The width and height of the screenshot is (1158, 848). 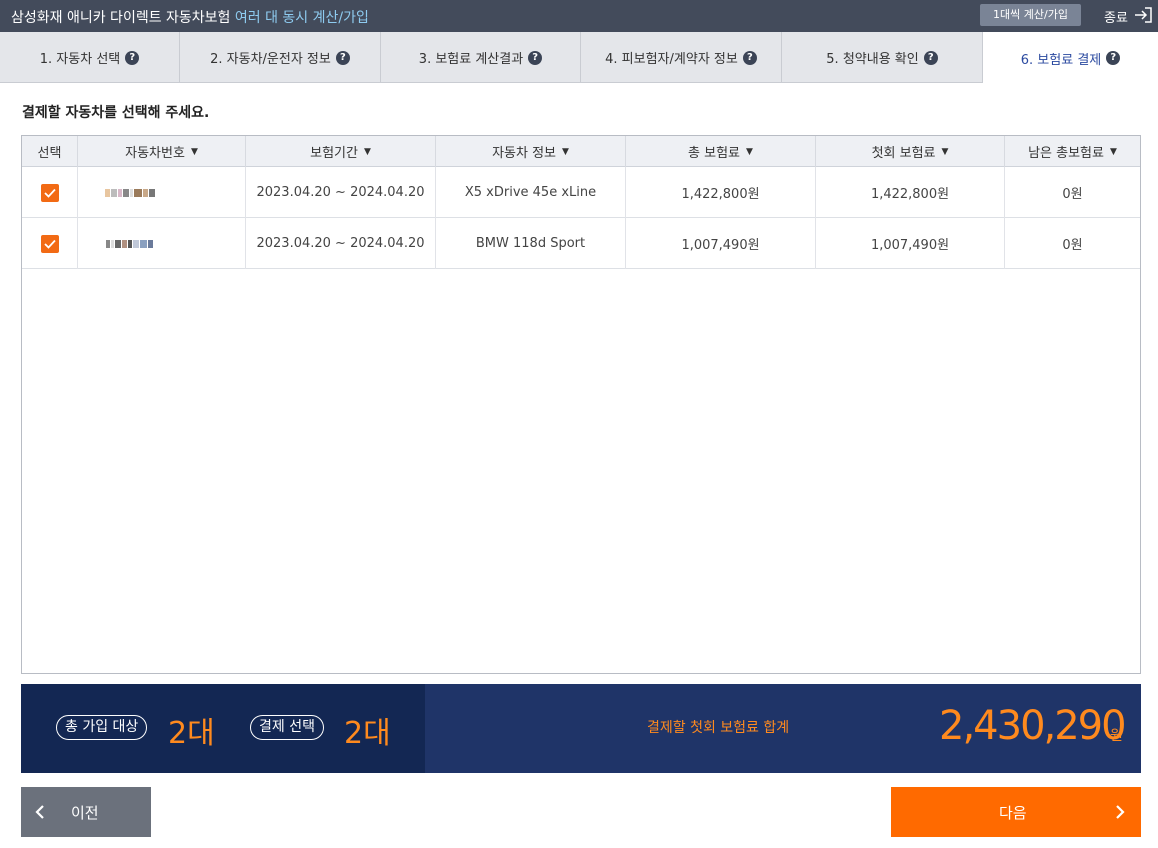 What do you see at coordinates (718, 728) in the screenshot?
I see `sum-label: 결제할 첫회 보험료 합계` at bounding box center [718, 728].